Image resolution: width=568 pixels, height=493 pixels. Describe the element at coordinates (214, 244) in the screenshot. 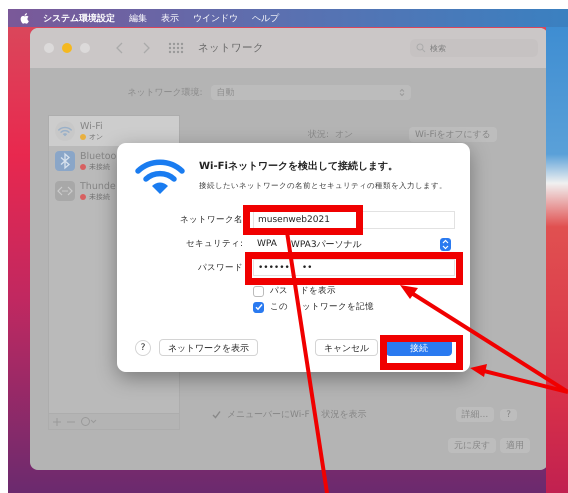

I see `field-label: セキュリティ:` at that location.